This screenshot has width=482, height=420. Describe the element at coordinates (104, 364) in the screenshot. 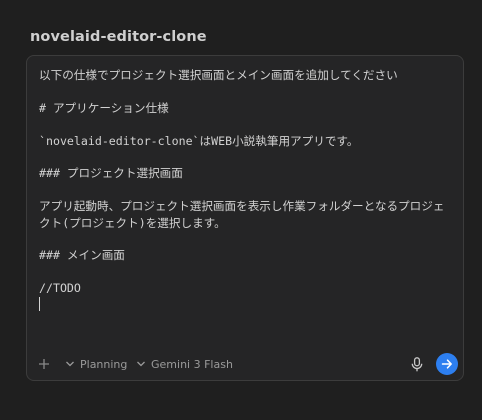

I see `mode-label: Planning` at that location.